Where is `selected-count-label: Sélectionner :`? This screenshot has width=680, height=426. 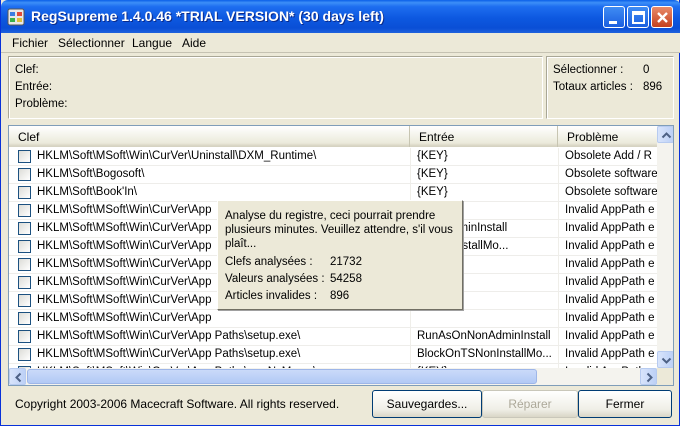
selected-count-label: Sélectionner : is located at coordinates (588, 70).